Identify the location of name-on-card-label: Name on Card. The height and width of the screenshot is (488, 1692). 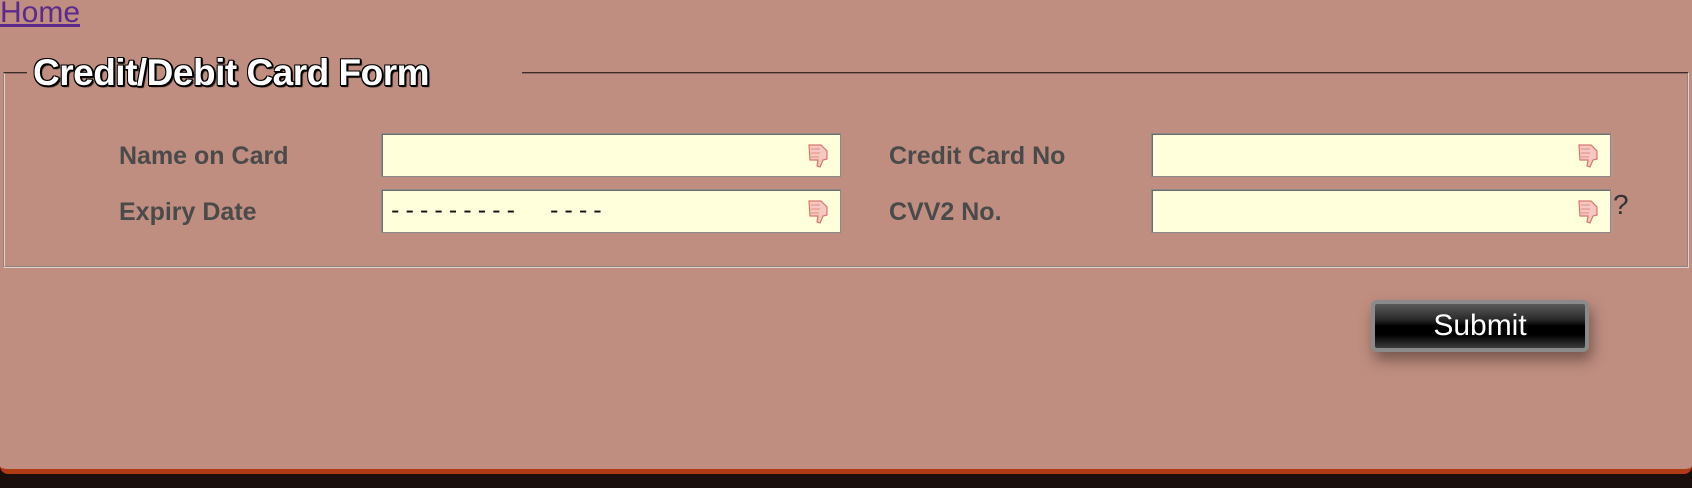
(204, 156).